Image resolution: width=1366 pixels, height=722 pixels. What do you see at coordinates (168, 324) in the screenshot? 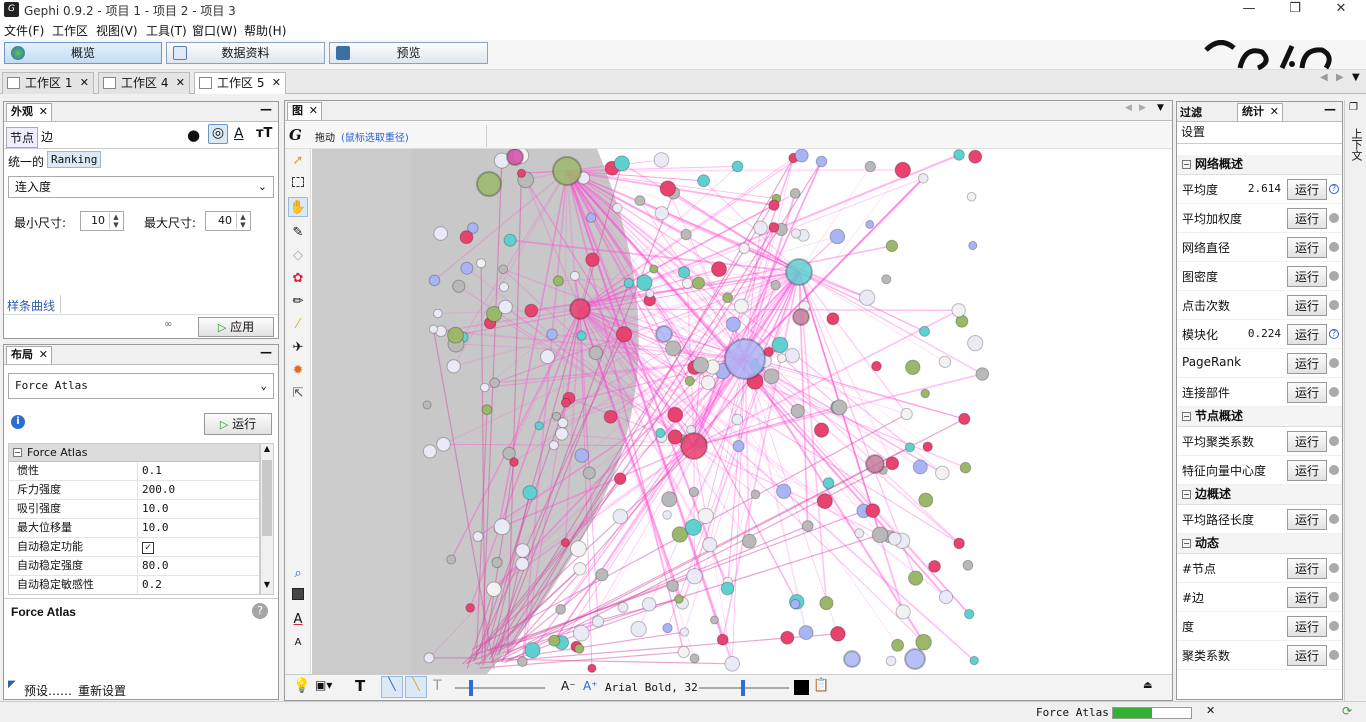
I see `chain-link-icon: ∞` at bounding box center [168, 324].